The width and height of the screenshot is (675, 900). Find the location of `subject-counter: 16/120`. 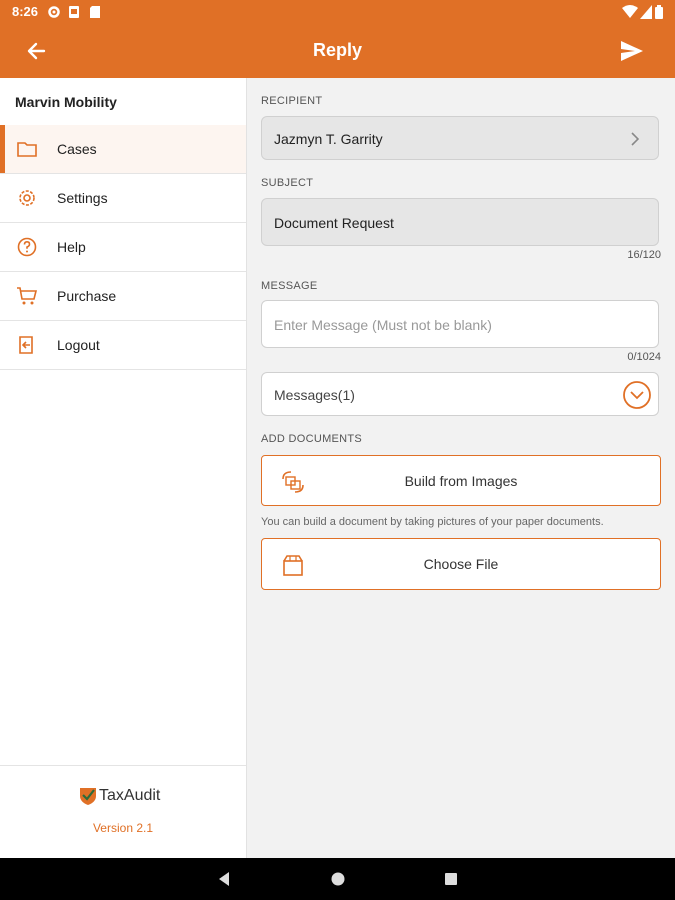

subject-counter: 16/120 is located at coordinates (644, 255).